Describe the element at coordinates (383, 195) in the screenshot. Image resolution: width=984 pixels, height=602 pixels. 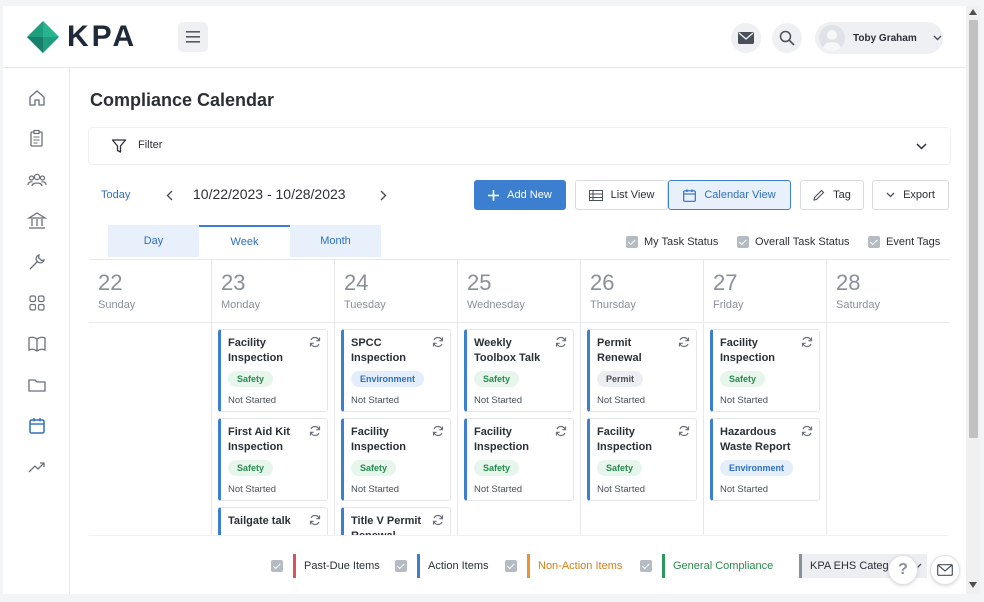
I see `chevron-right-icon` at that location.